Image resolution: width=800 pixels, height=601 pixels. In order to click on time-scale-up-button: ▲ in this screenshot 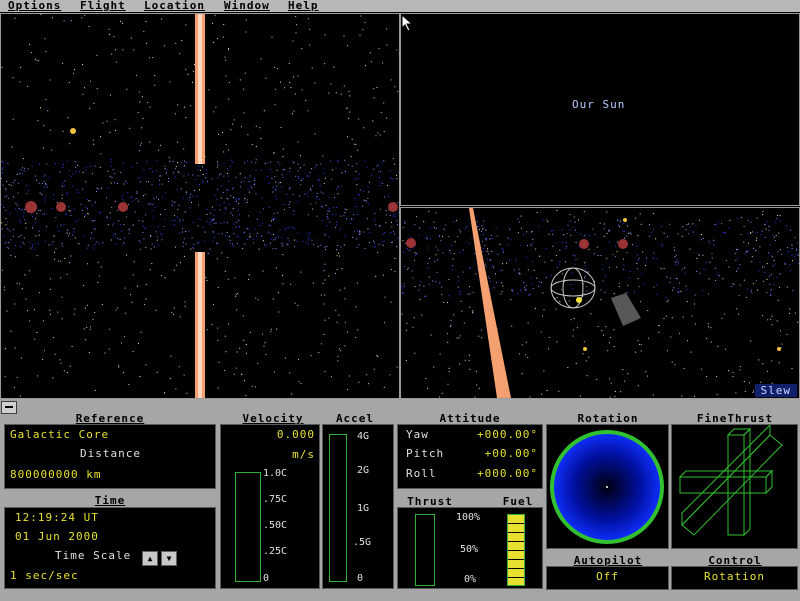, I will do `click(150, 558)`.